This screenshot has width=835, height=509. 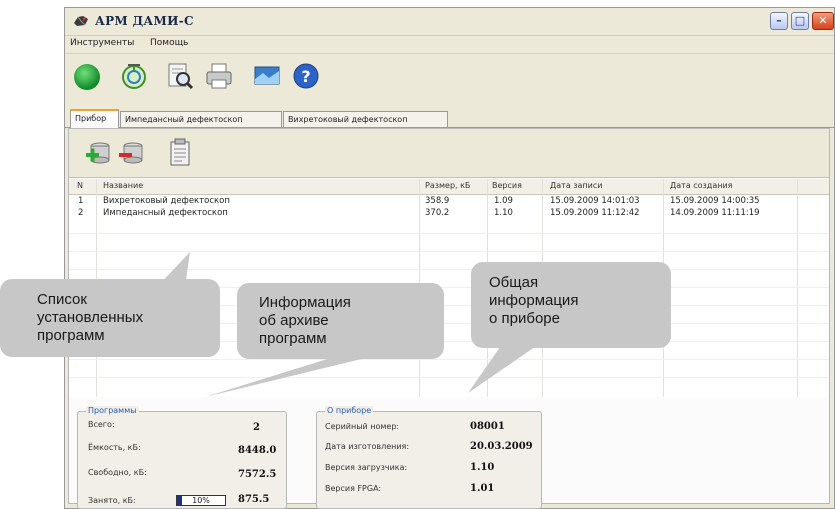 What do you see at coordinates (99, 153) in the screenshot?
I see `add-program-icon` at bounding box center [99, 153].